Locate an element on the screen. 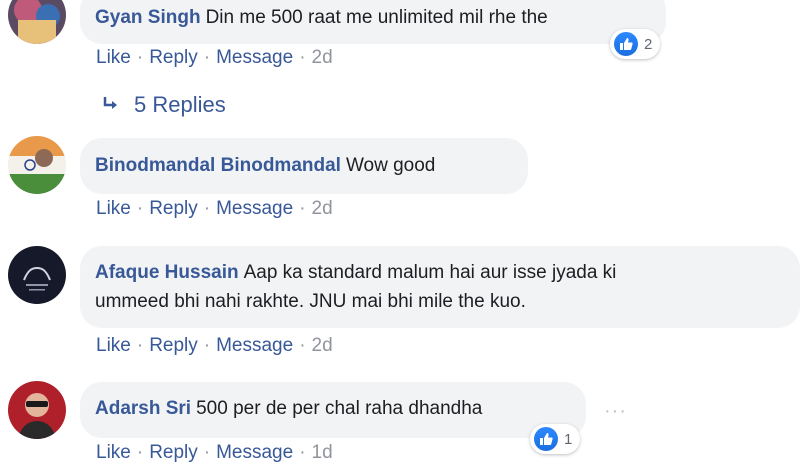  comment-author: Gyan Singh is located at coordinates (148, 17).